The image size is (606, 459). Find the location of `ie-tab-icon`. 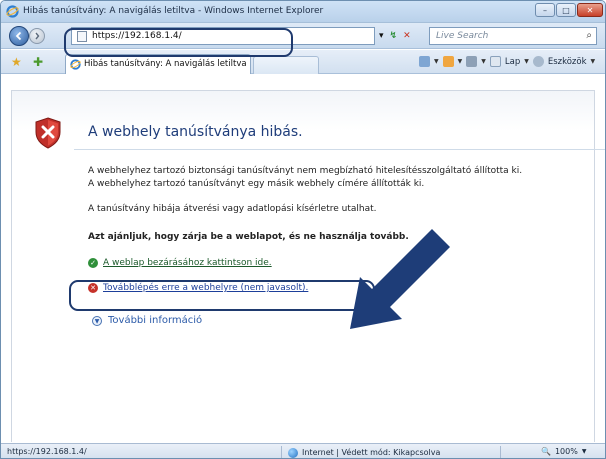

ie-tab-icon is located at coordinates (75, 66).